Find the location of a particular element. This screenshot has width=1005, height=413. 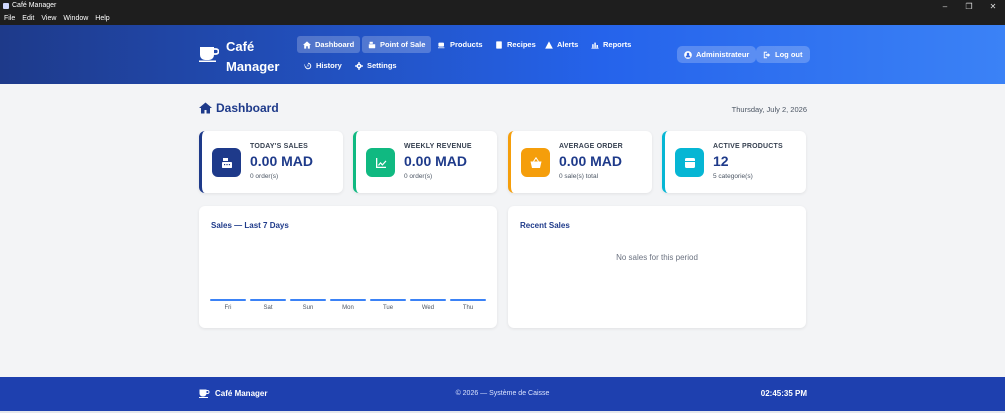

menu-help: Help is located at coordinates (102, 18).